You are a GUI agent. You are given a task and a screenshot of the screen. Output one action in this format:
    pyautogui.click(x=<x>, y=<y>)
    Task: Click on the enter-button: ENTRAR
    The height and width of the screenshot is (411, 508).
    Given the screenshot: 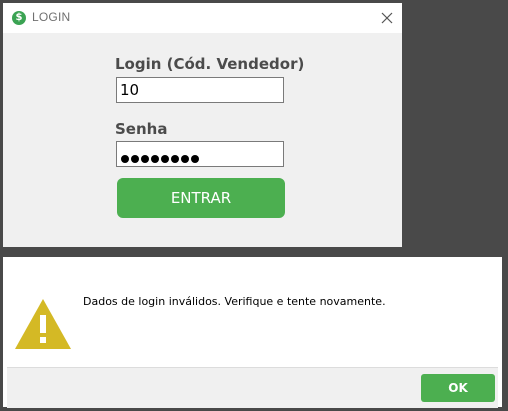 What is the action you would take?
    pyautogui.click(x=201, y=198)
    